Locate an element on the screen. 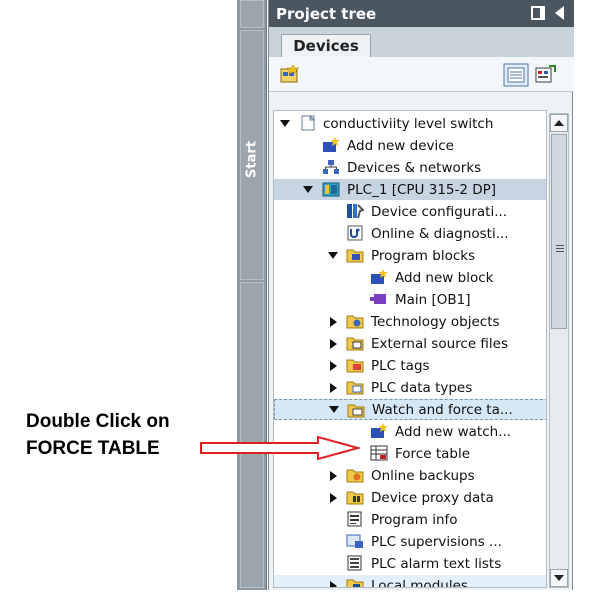 The image size is (600, 600). tree-item-label: Technology objects is located at coordinates (435, 321).